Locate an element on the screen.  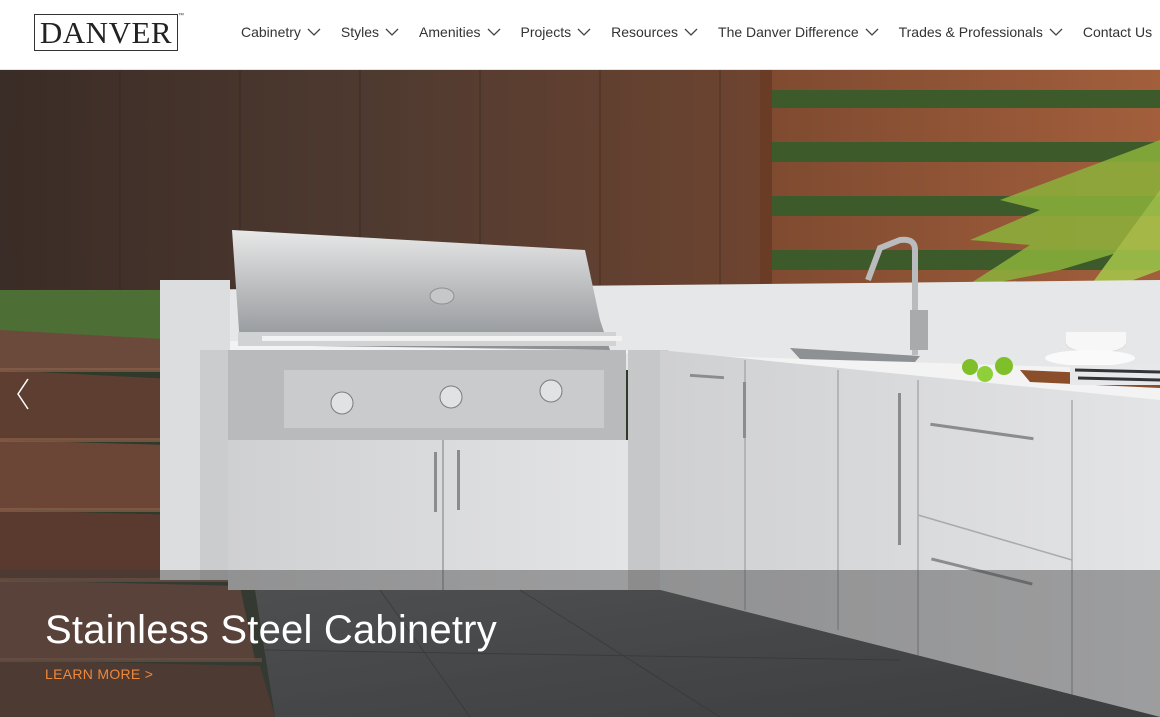
nav-item-amenities: Amenities is located at coordinates (459, 32).